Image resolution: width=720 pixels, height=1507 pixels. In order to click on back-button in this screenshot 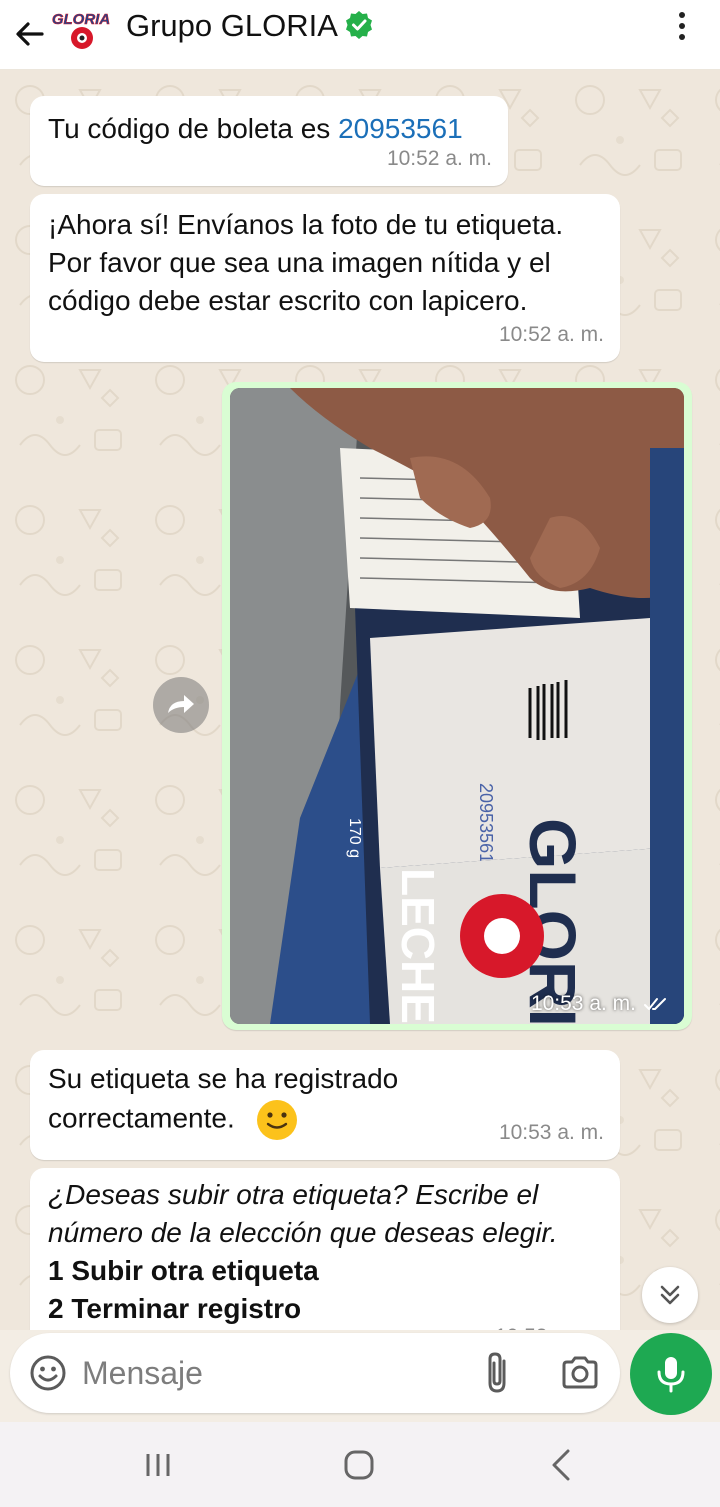, I will do `click(30, 34)`.